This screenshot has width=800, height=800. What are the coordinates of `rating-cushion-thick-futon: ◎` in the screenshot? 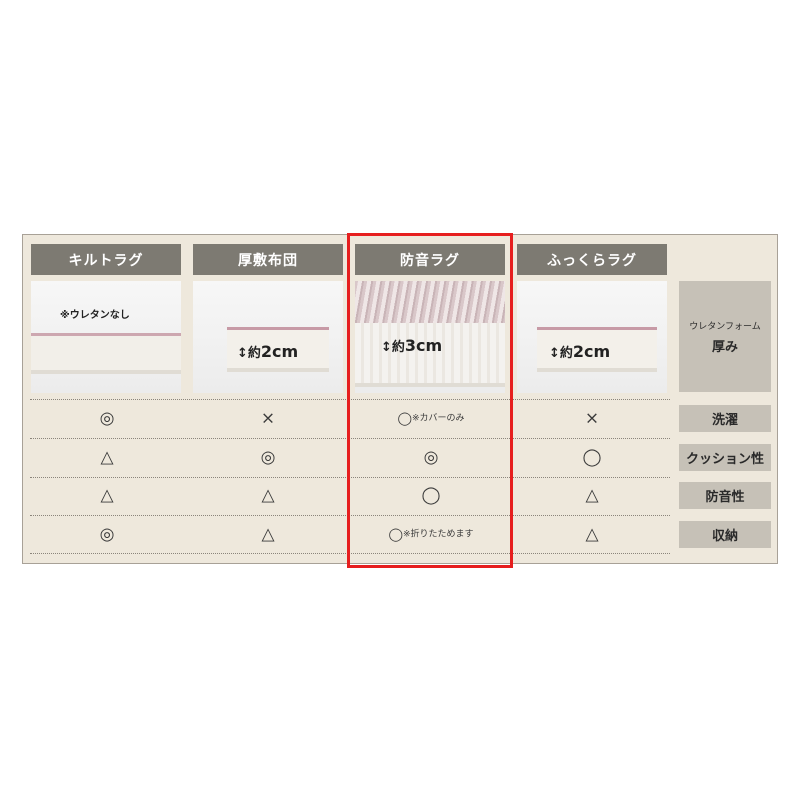 It's located at (268, 457).